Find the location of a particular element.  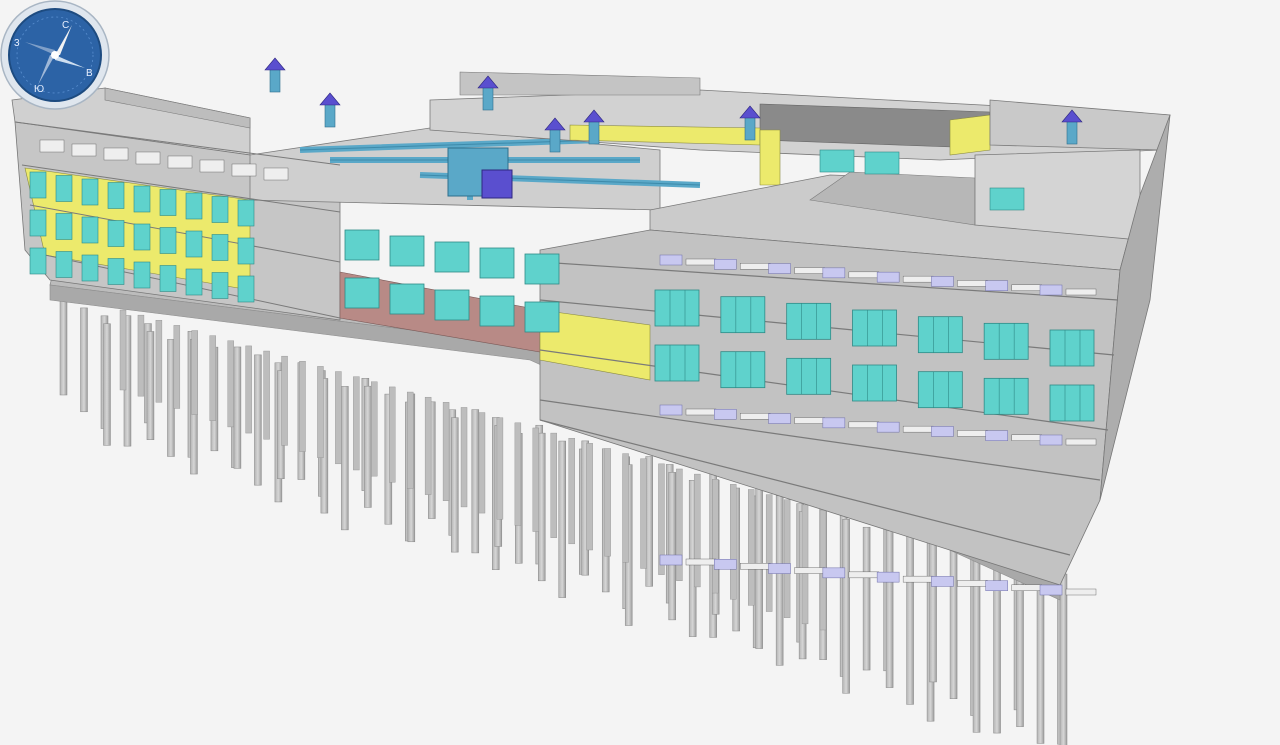

compass-letter-n: C is located at coordinates (65, 25).